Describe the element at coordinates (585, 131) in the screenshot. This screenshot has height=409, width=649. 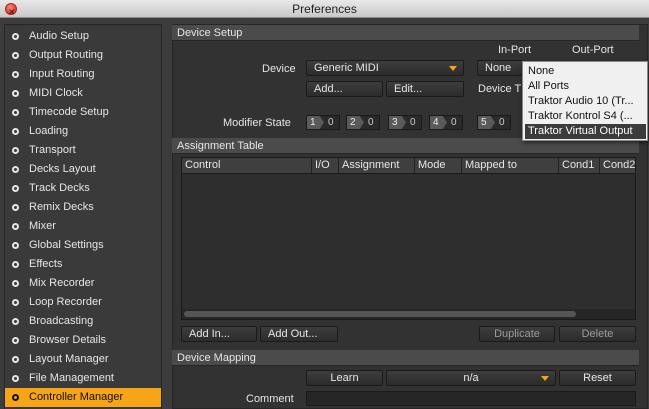
I see `dropdown-option-selected: Traktor Virtual Output` at that location.